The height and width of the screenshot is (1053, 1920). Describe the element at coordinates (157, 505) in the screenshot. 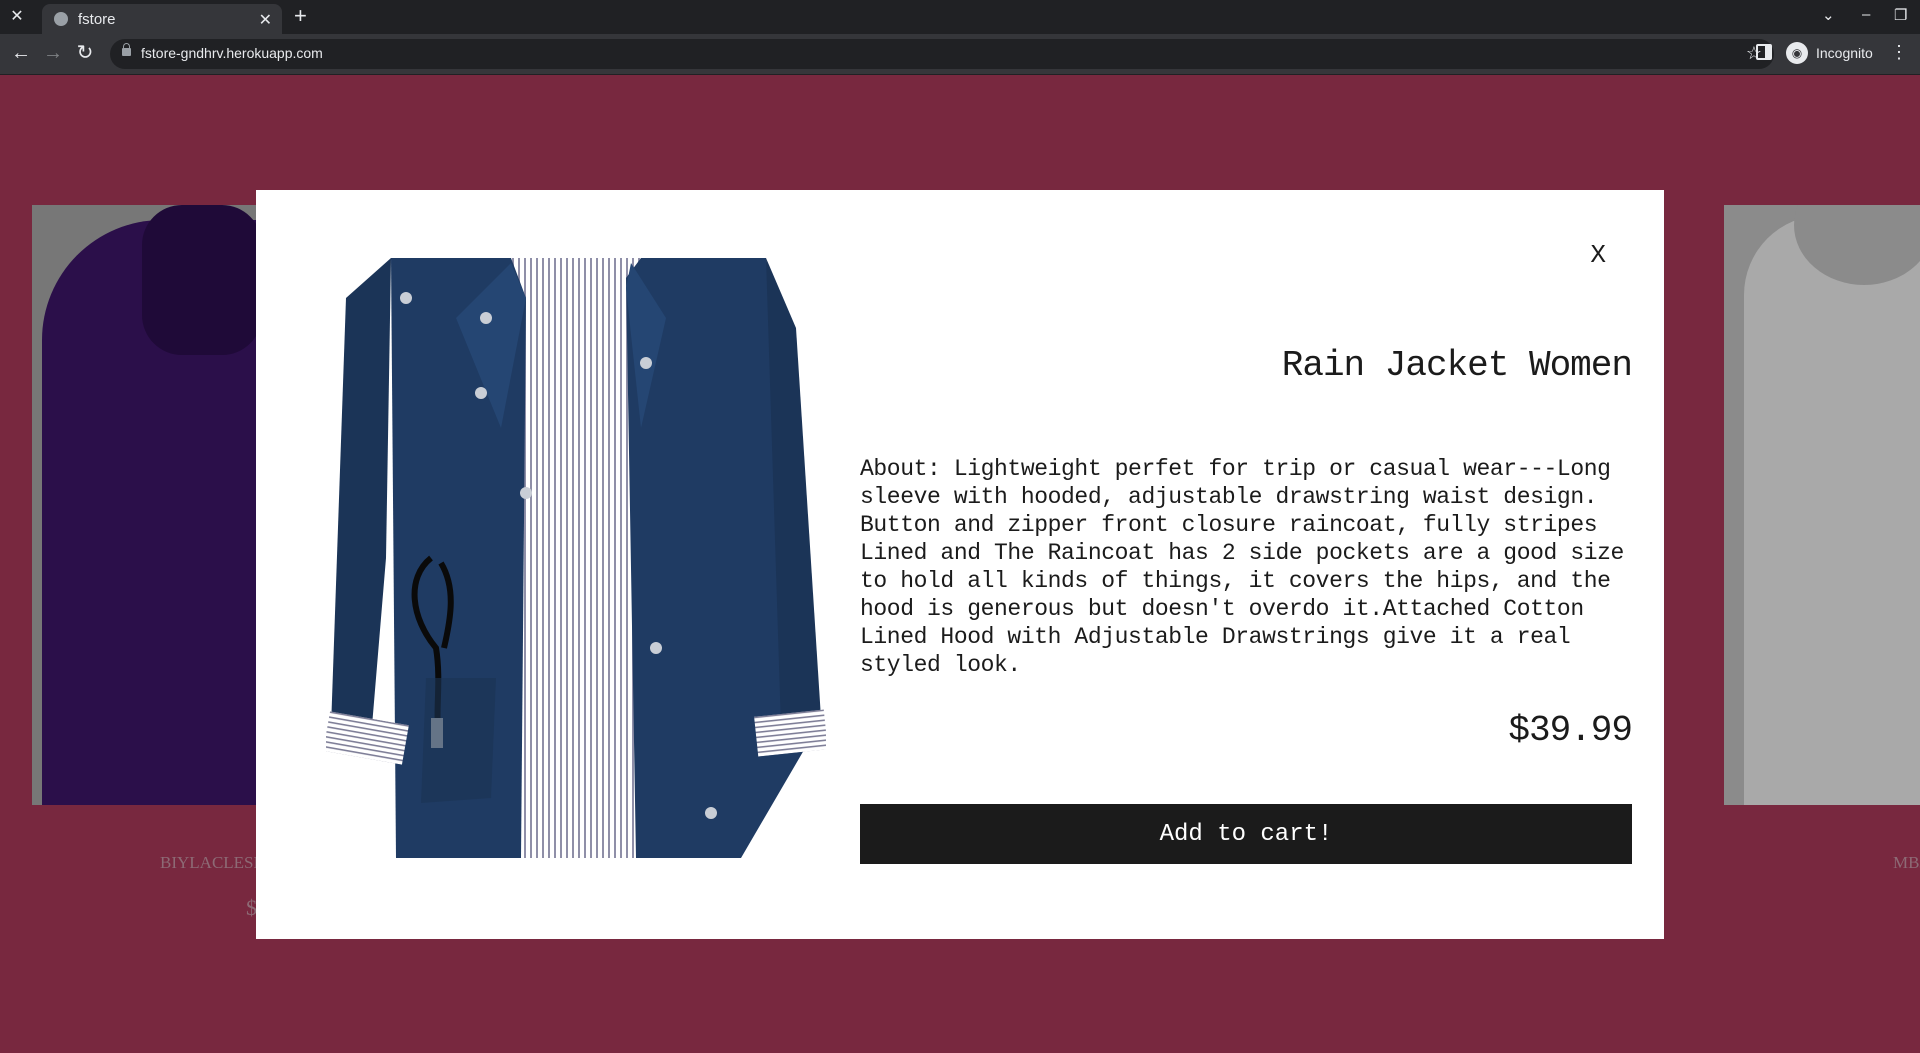

I see `background-product-image-left` at that location.